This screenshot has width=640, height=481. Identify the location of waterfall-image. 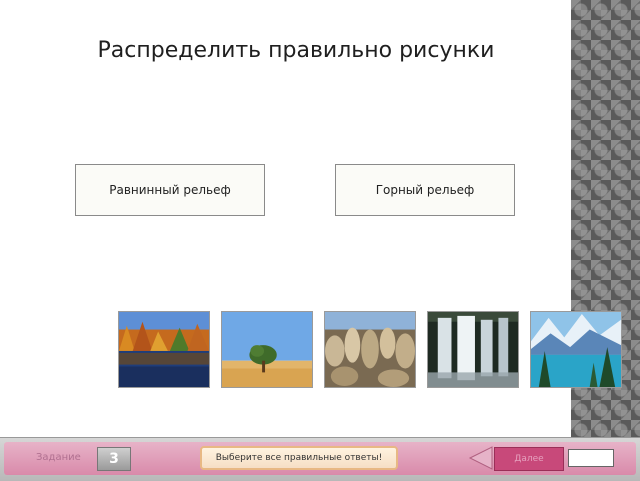
(473, 349).